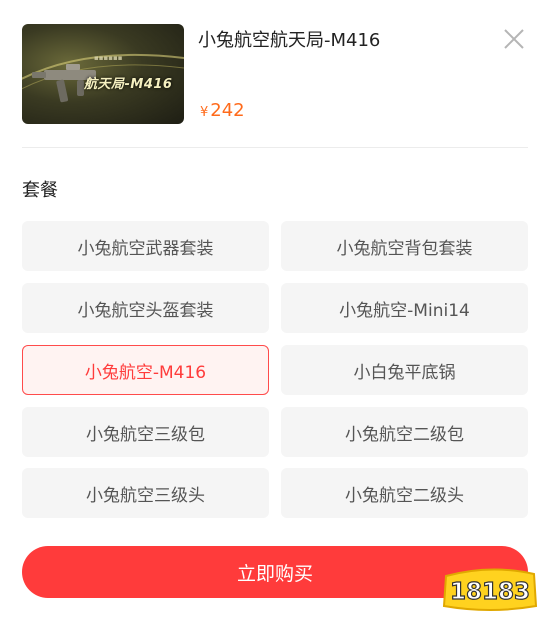 The height and width of the screenshot is (619, 550). I want to click on option-item: 小兔航空二级头, so click(404, 493).